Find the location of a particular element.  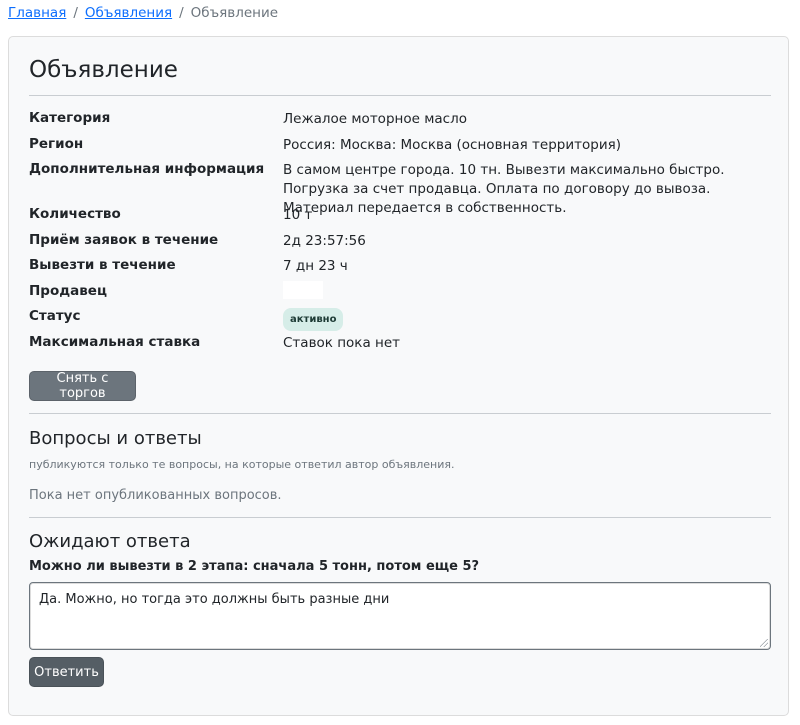

detail-value: 10 т is located at coordinates (298, 215).